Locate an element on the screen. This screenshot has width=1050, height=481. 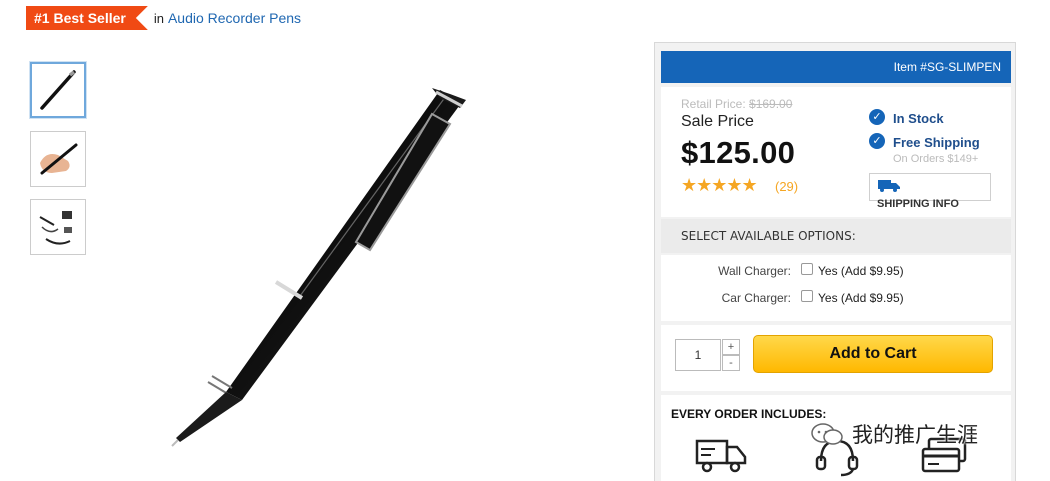
shipping-info-button: SHIPPING INFO is located at coordinates (930, 191).